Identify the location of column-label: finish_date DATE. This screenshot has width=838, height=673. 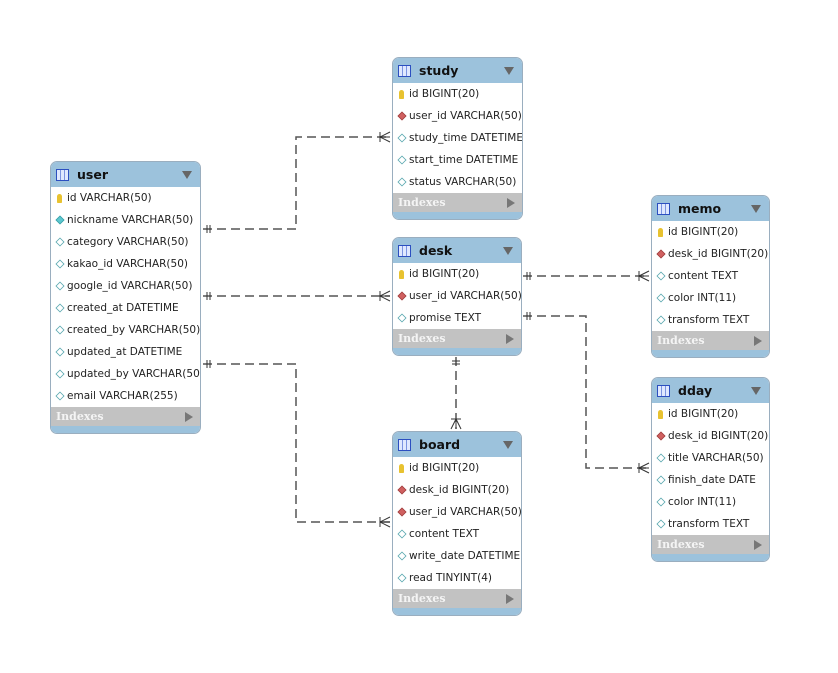
(712, 480).